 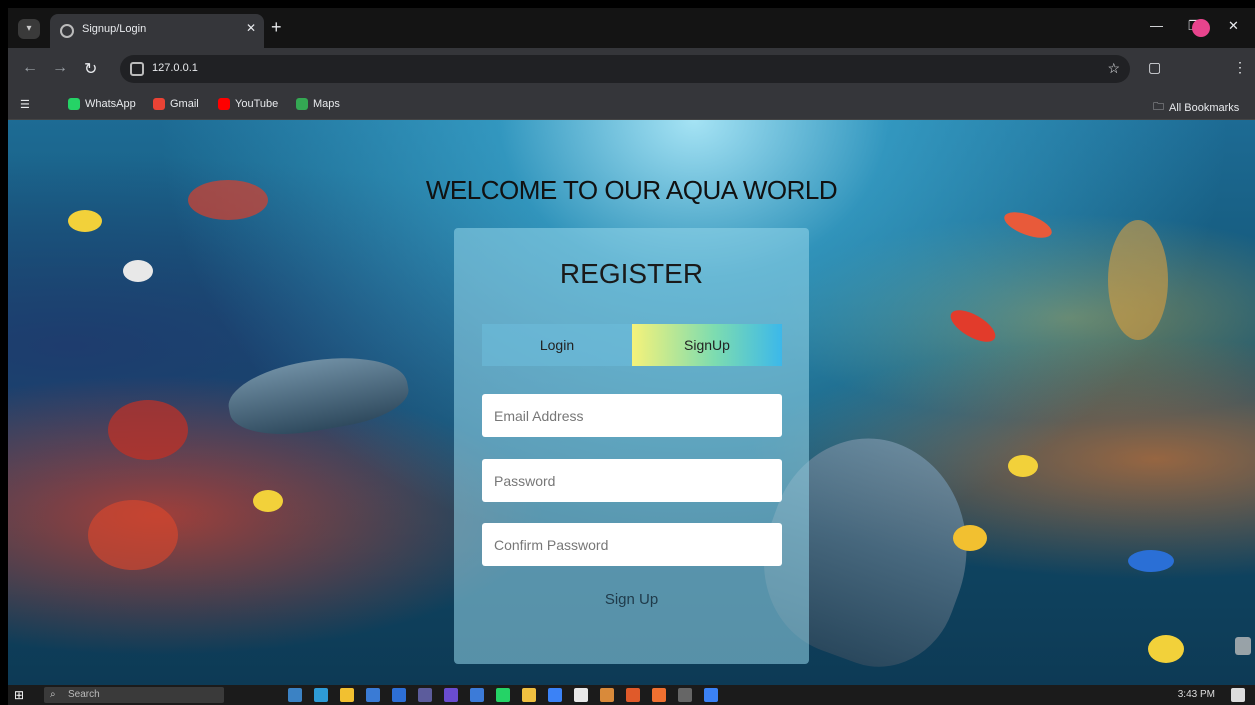 I want to click on all-bookmarks: 🗀 All Bookmarks, so click(x=1196, y=107).